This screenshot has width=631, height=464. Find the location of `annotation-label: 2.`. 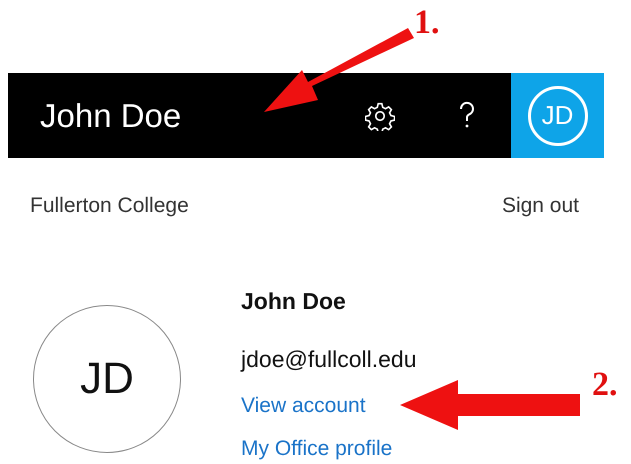

annotation-label: 2. is located at coordinates (605, 385).